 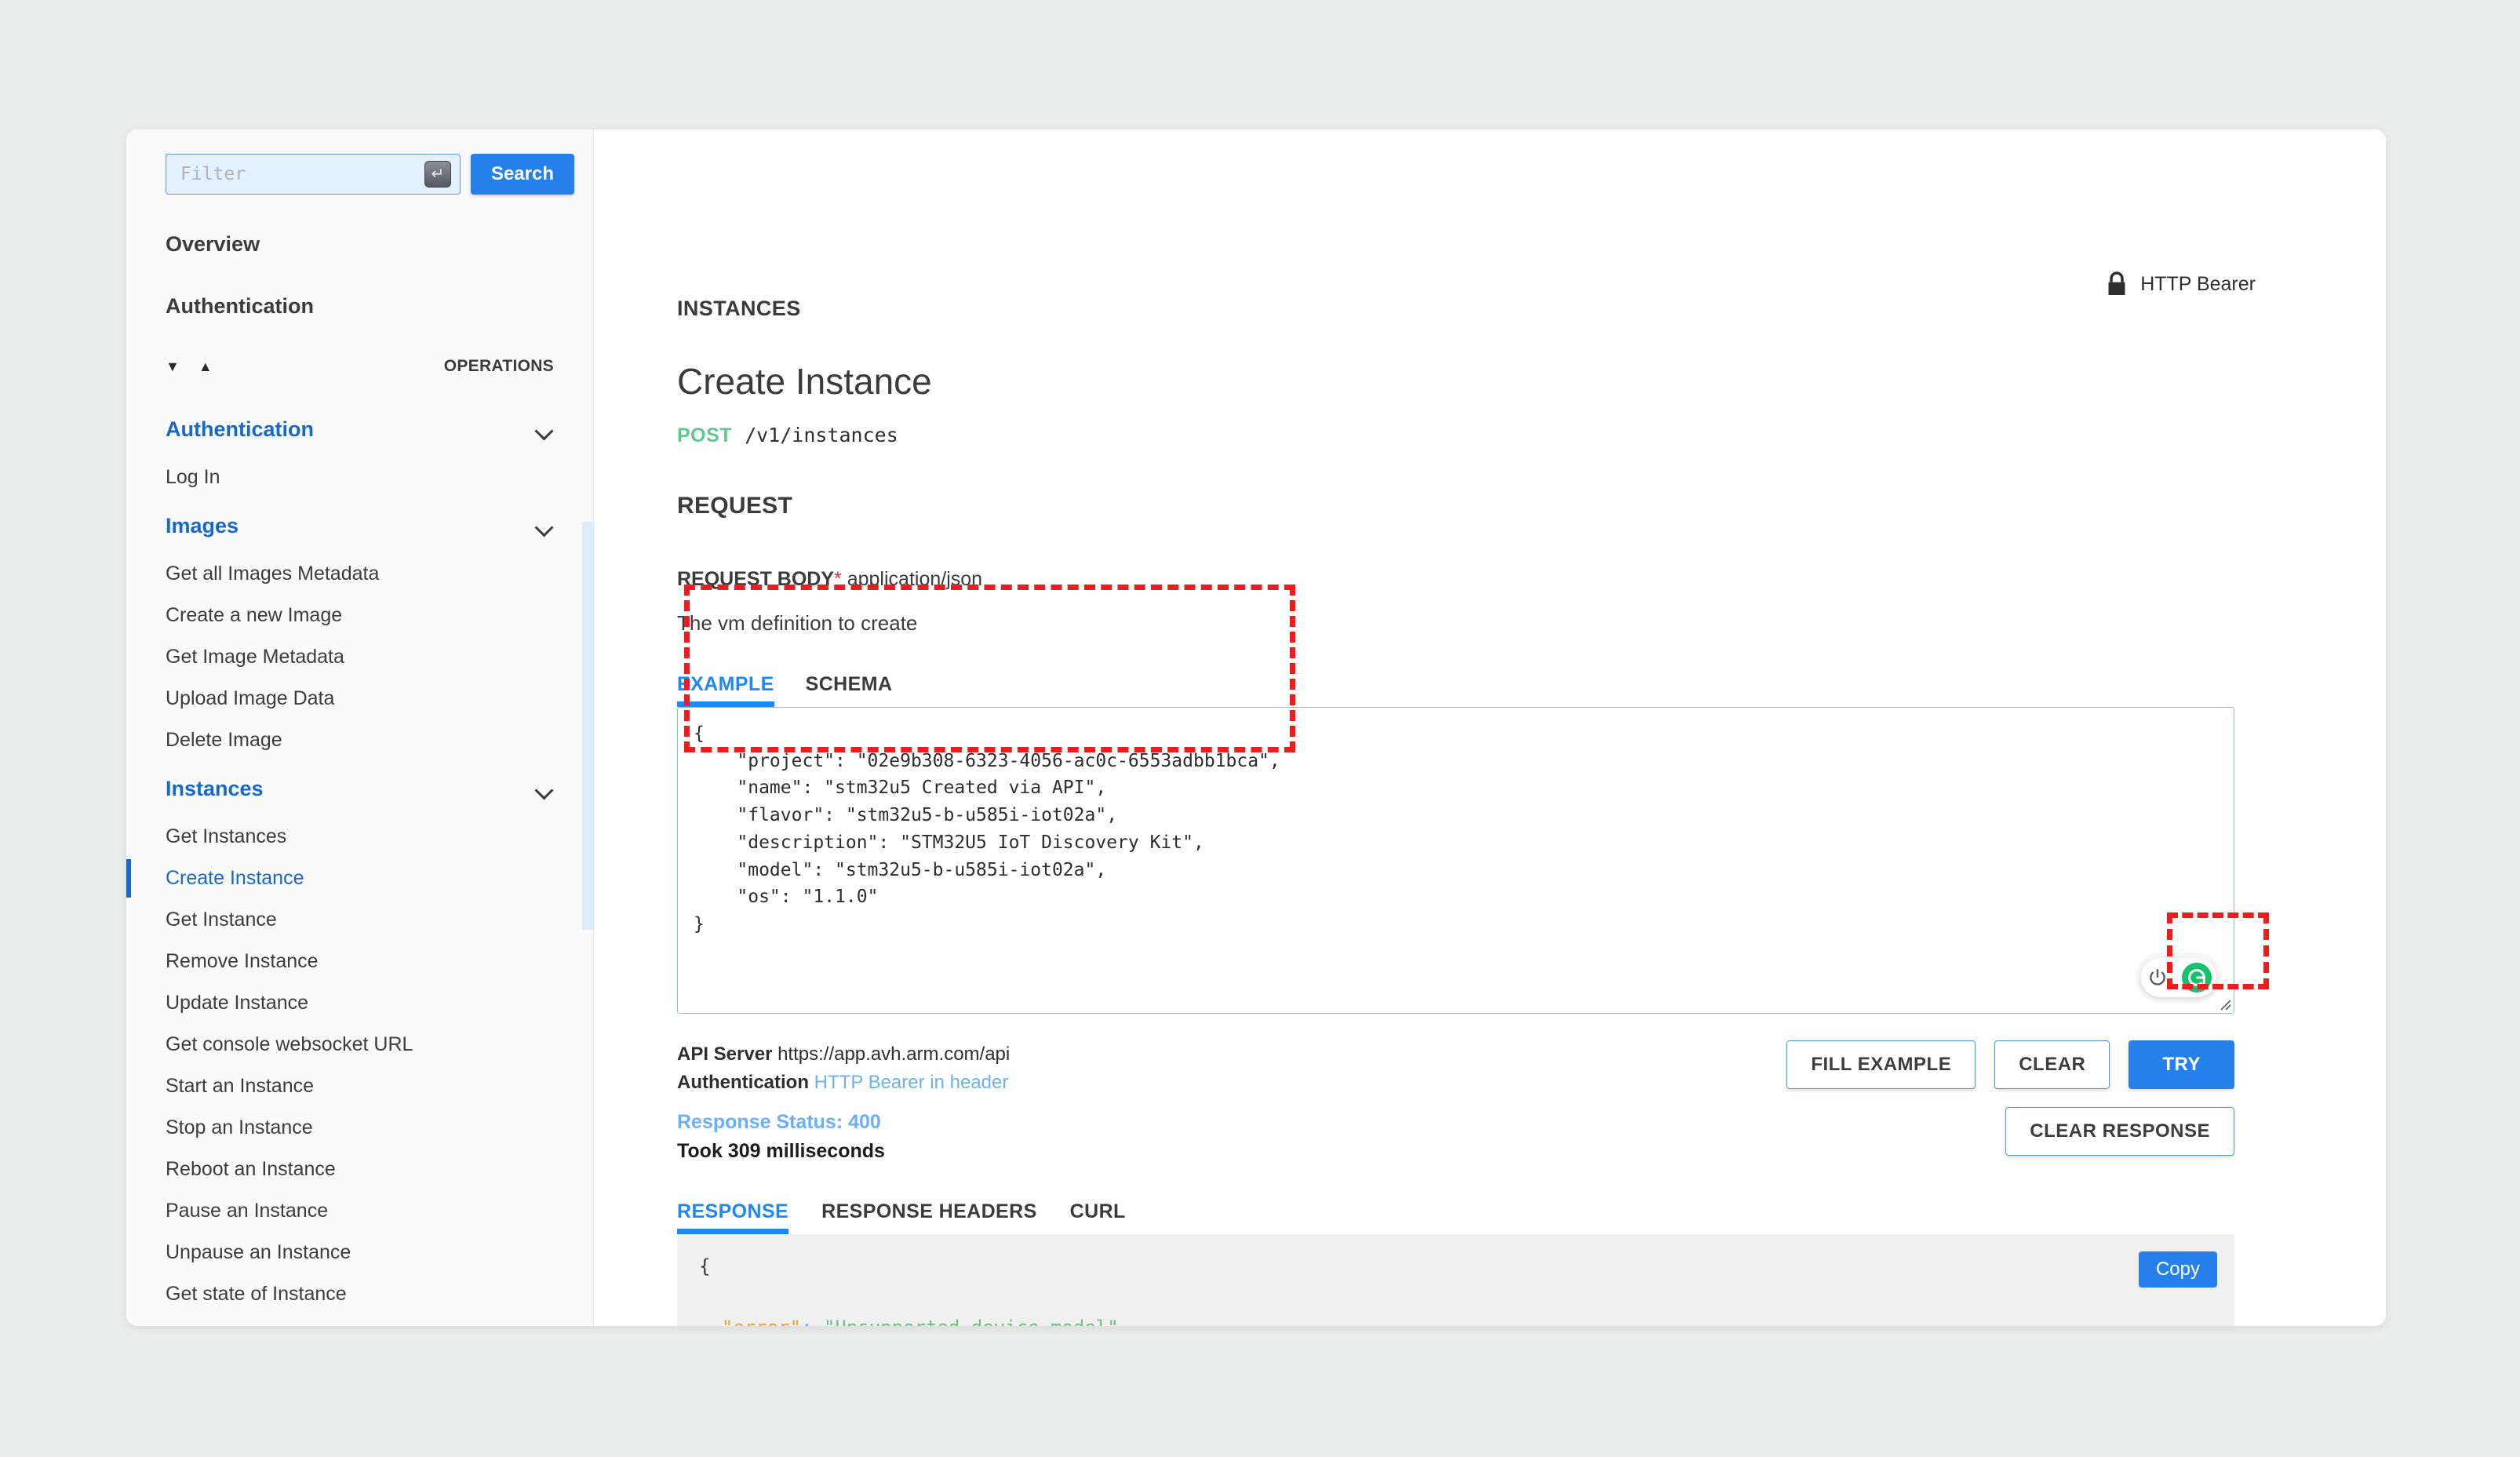 I want to click on sidebar-item-update-instance: Update Instance, so click(x=359, y=1003).